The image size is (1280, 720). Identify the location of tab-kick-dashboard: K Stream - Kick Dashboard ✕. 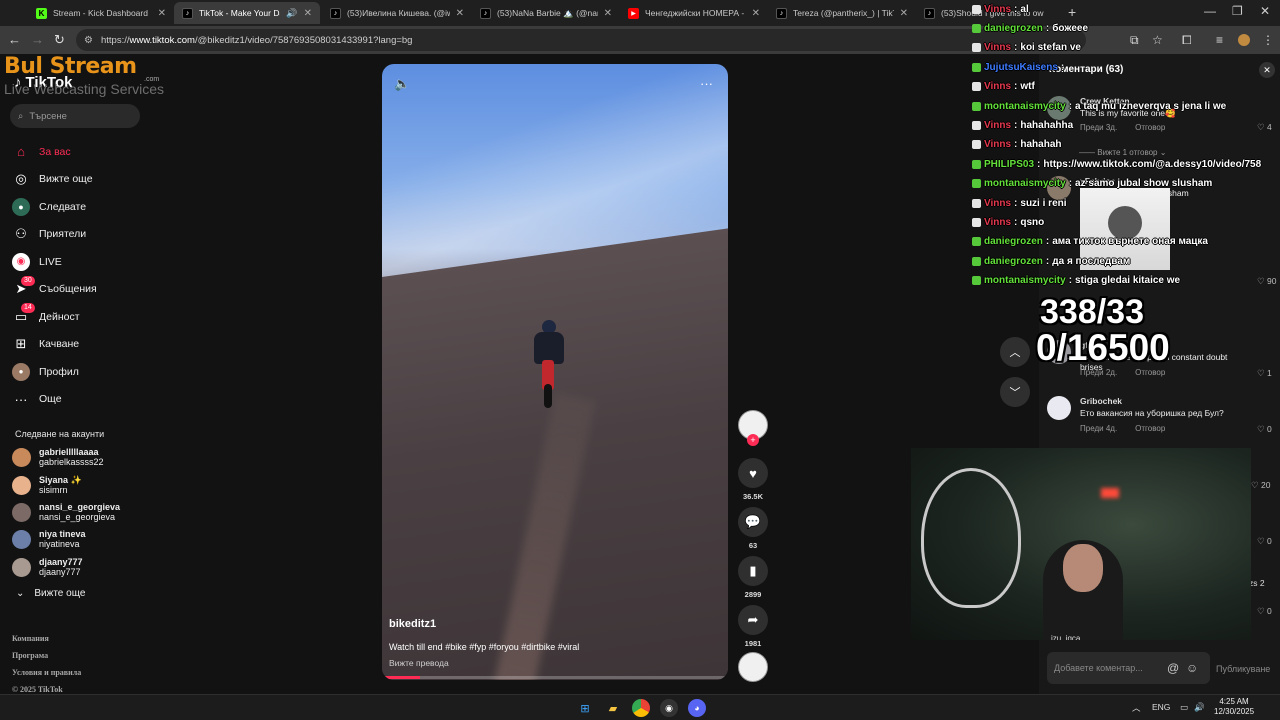
(101, 13).